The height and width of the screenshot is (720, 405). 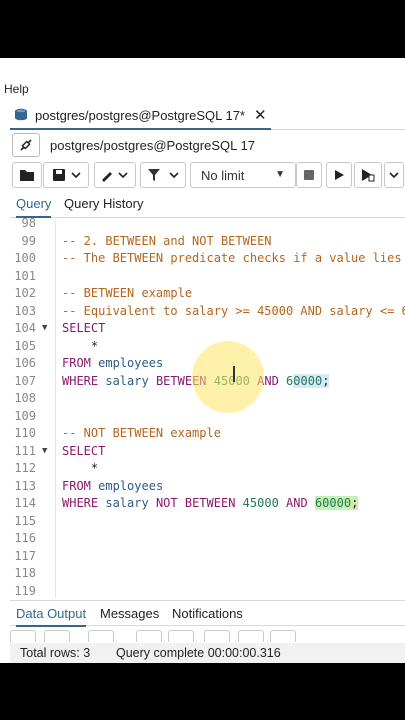 I want to click on row-limit-value: No limit, so click(x=223, y=175).